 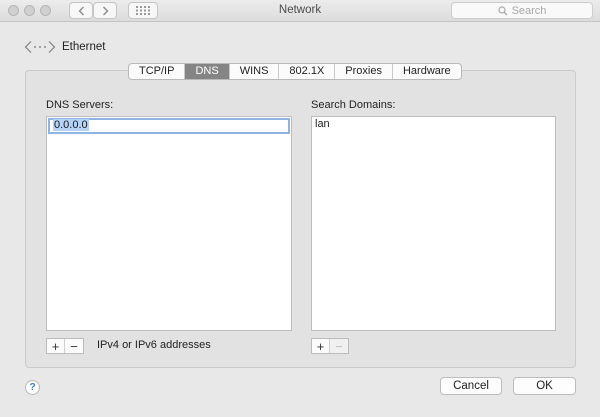 I want to click on search-icon, so click(x=503, y=11).